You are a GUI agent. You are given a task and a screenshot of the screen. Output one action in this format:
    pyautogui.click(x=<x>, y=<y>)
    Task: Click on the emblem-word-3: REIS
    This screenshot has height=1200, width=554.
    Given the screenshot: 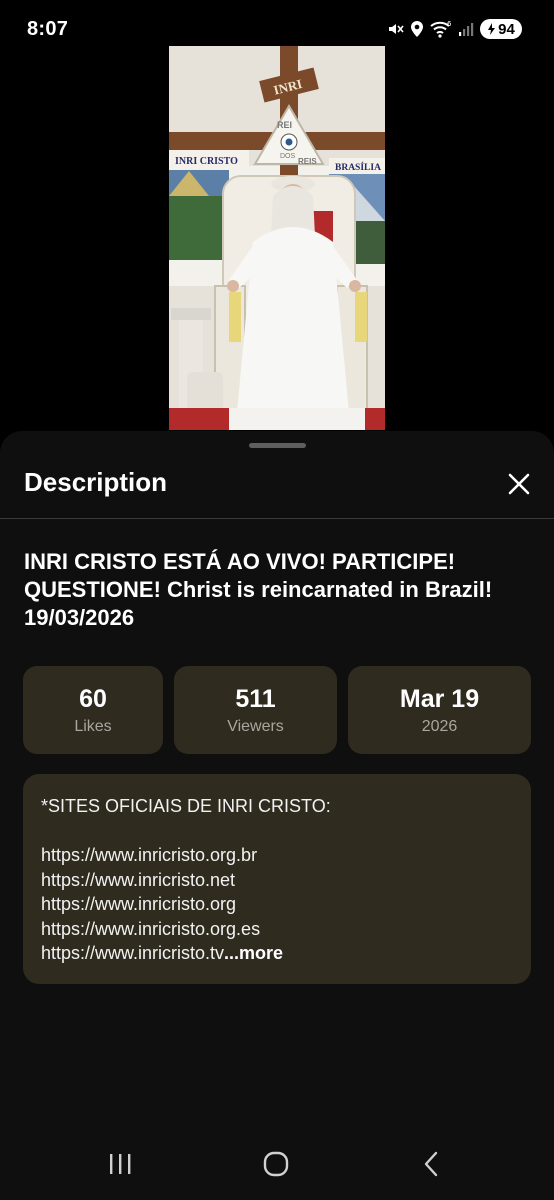 What is the action you would take?
    pyautogui.click(x=307, y=161)
    